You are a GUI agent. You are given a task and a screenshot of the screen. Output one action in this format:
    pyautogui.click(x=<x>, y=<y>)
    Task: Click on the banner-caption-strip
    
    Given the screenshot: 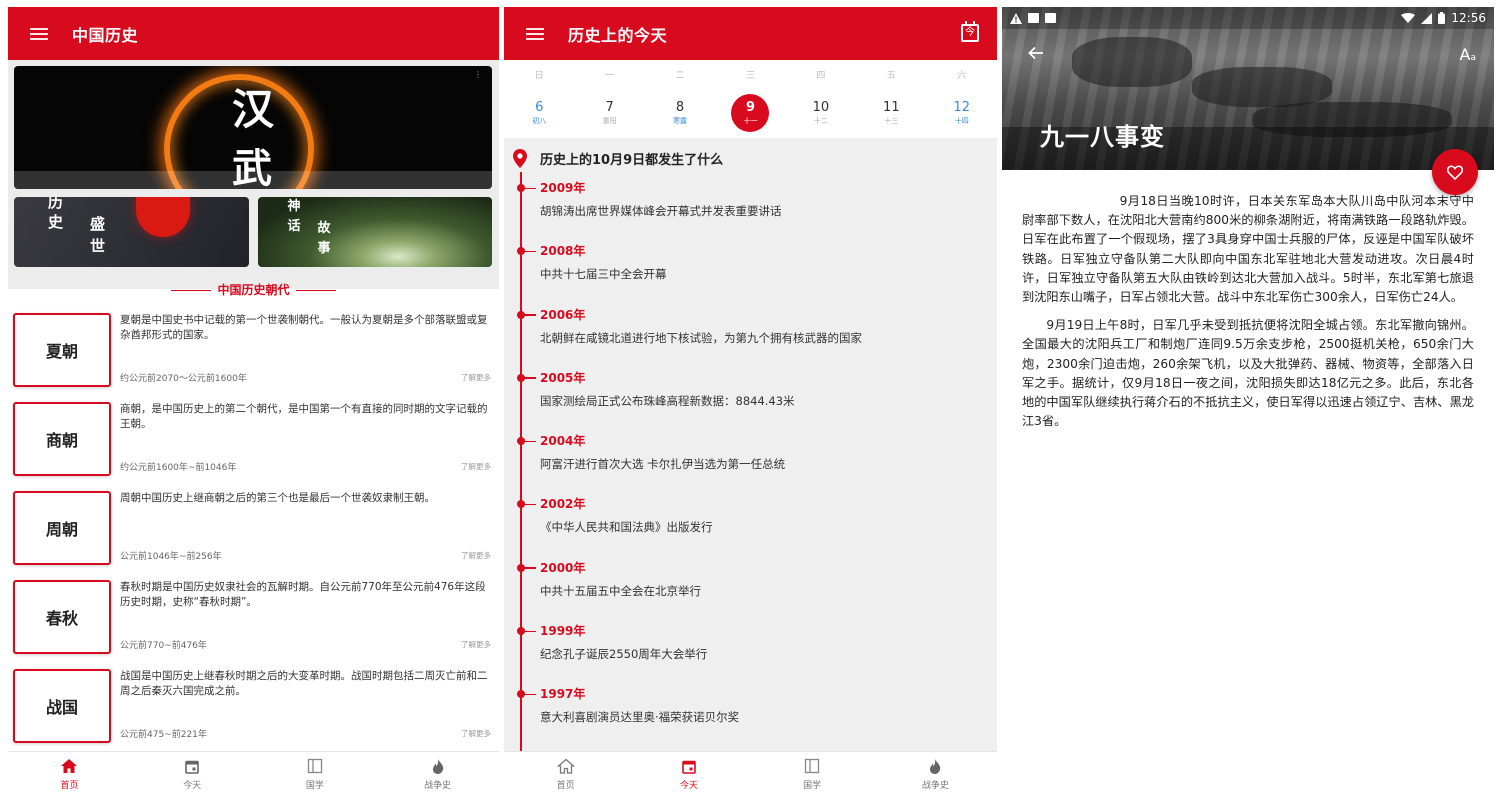 What is the action you would take?
    pyautogui.click(x=253, y=180)
    